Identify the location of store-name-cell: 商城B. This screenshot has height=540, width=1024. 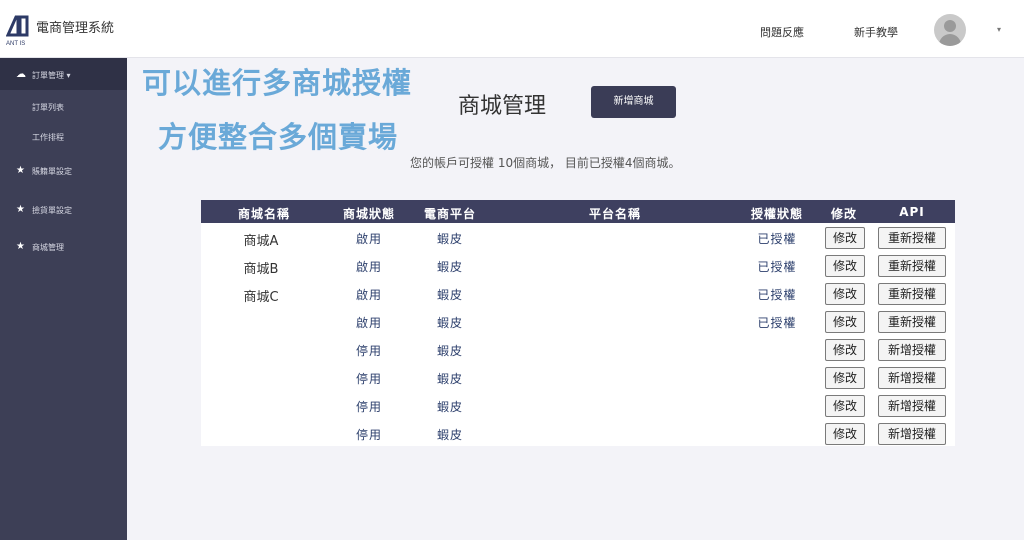
(261, 269).